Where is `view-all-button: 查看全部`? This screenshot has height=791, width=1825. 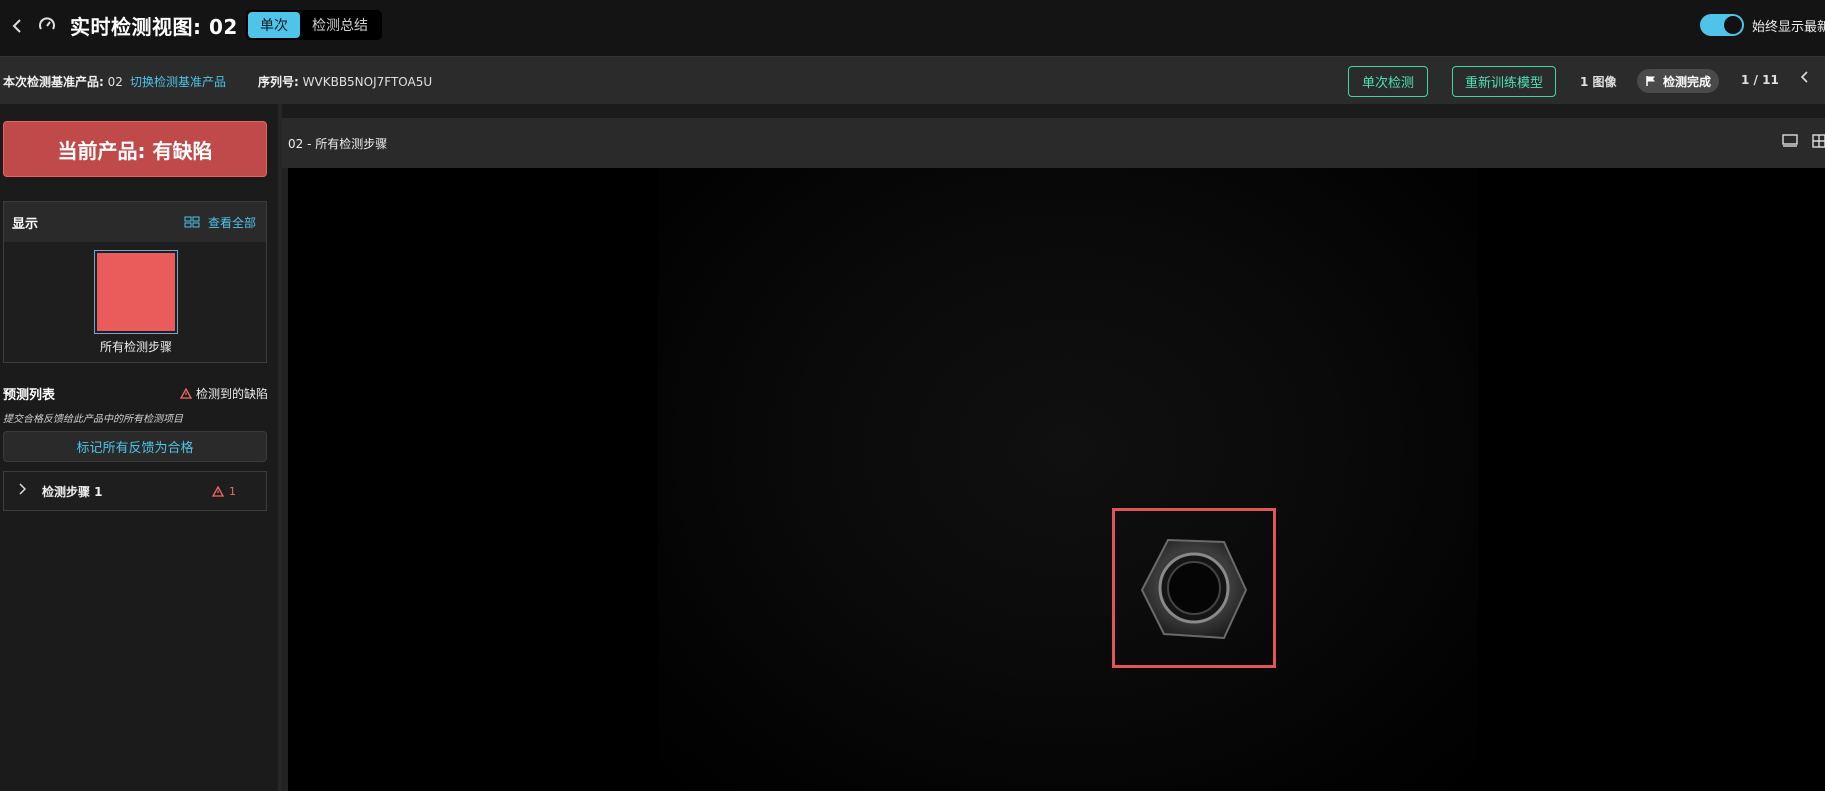
view-all-button: 查看全部 is located at coordinates (220, 222).